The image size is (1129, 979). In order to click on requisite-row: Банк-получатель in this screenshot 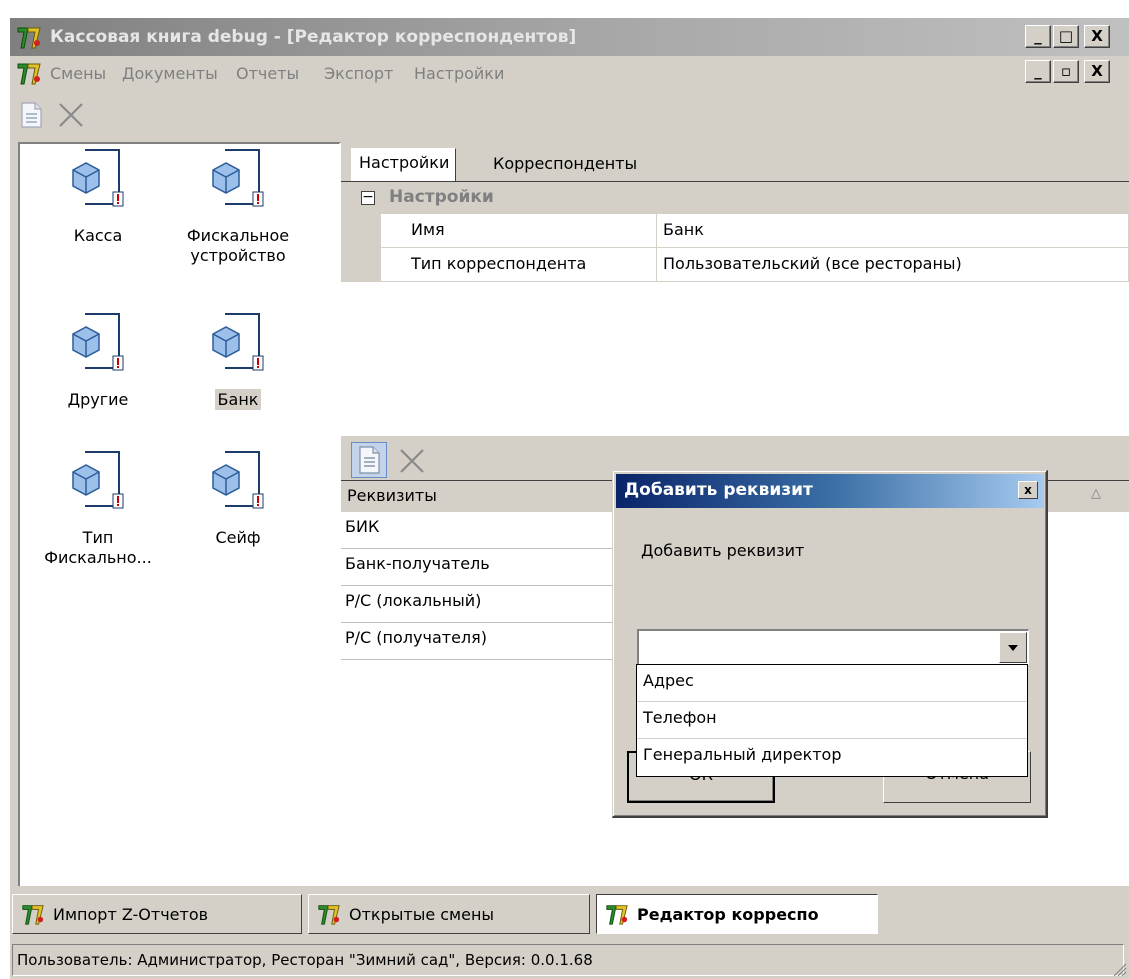, I will do `click(481, 567)`.